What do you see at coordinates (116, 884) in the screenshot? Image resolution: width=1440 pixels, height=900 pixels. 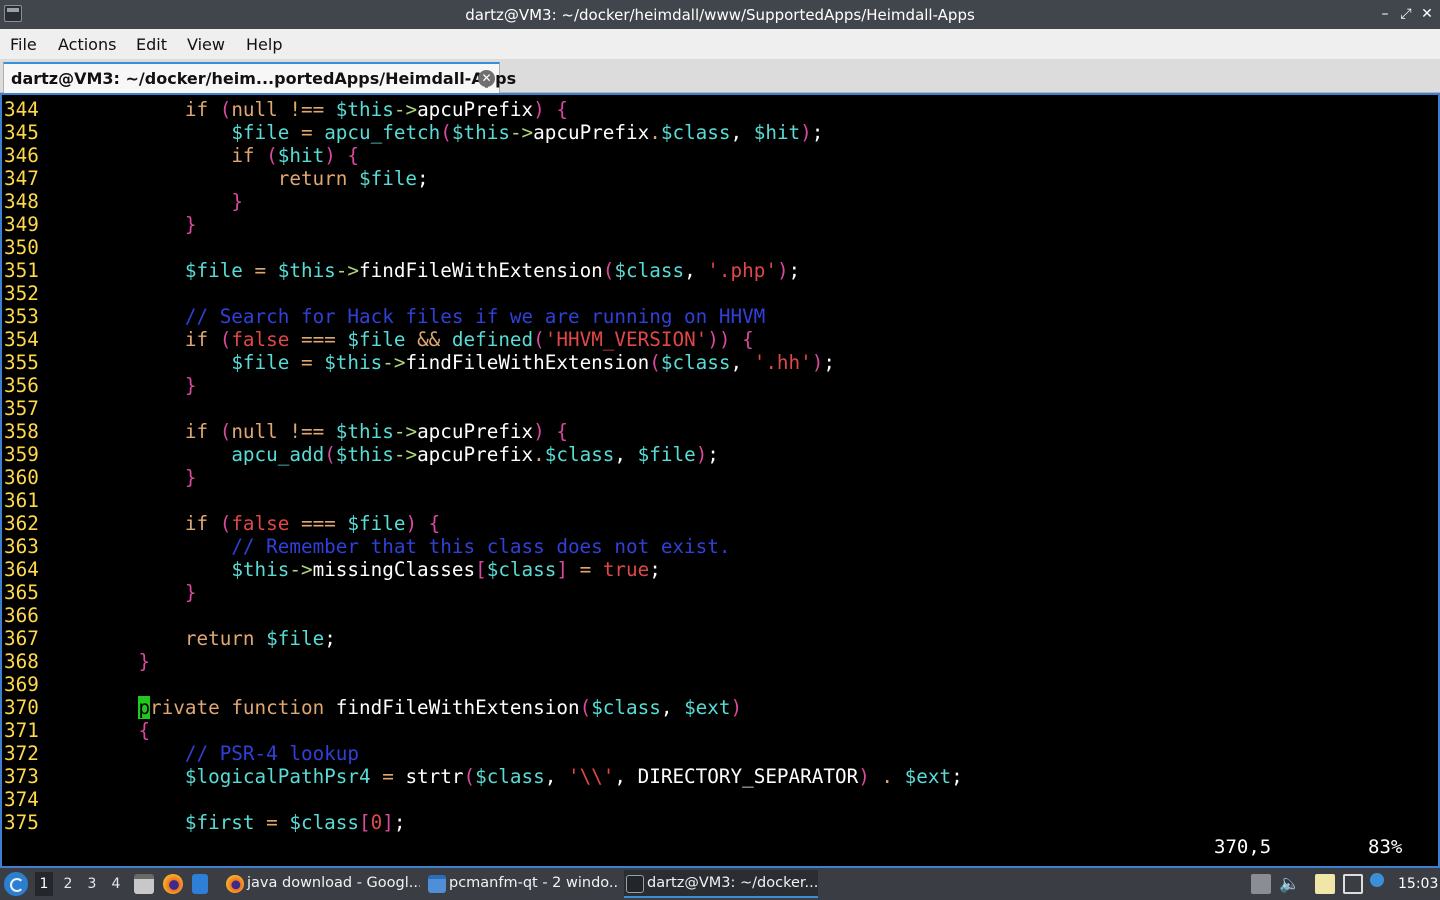 I see `desktop-4-button: 4` at bounding box center [116, 884].